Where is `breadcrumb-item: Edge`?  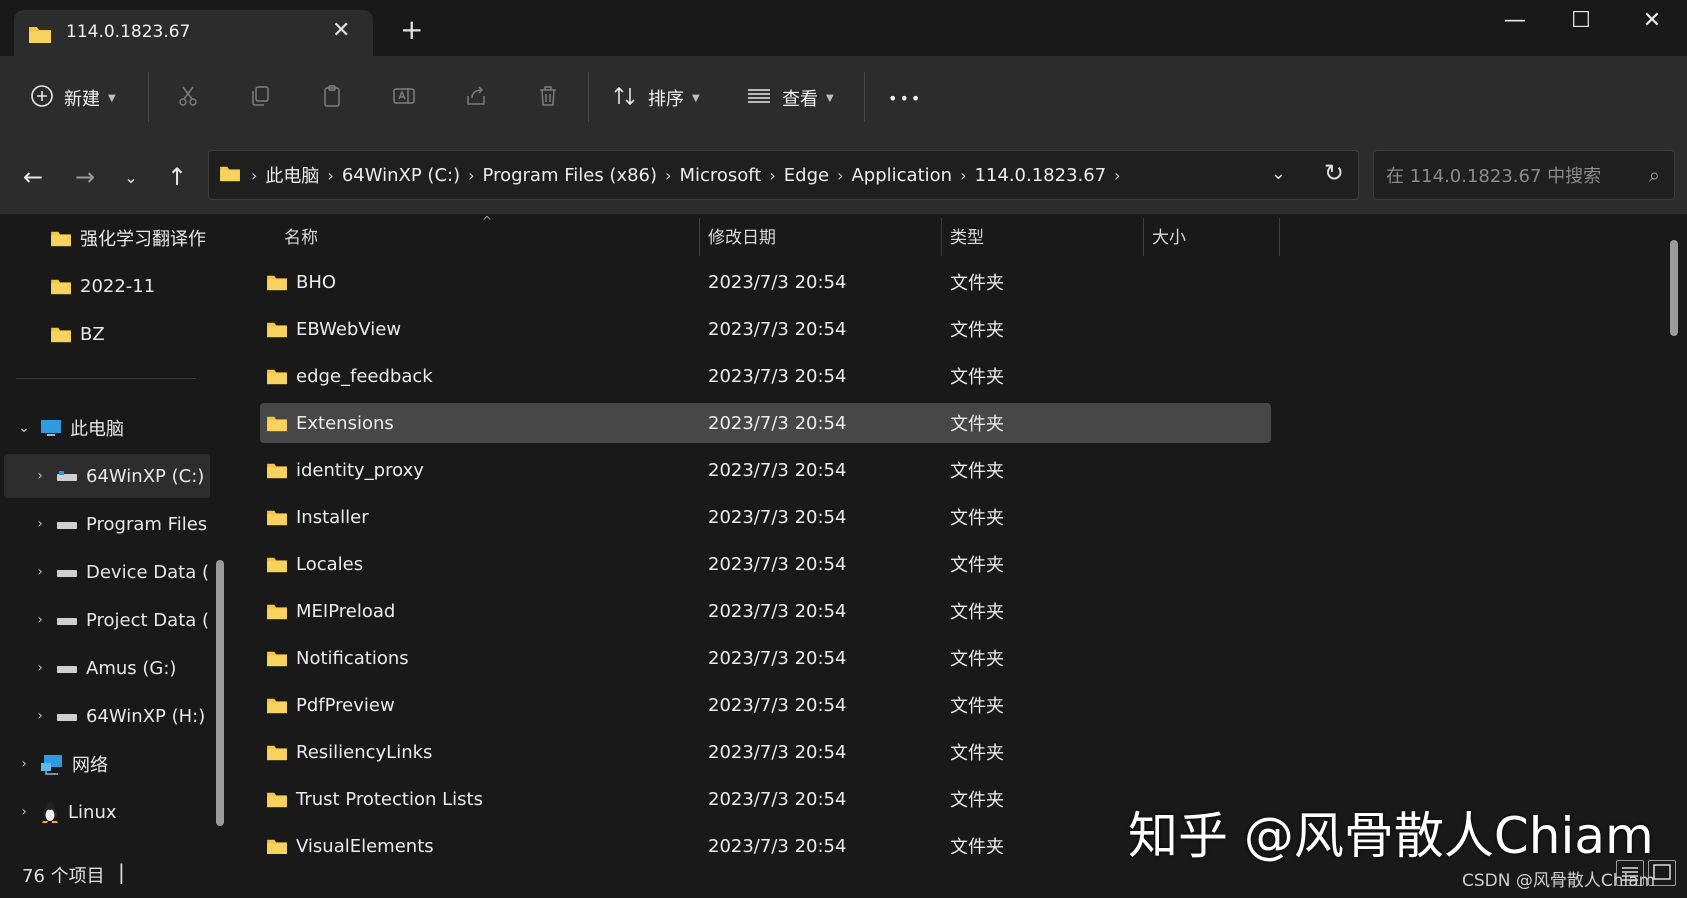 breadcrumb-item: Edge is located at coordinates (806, 175).